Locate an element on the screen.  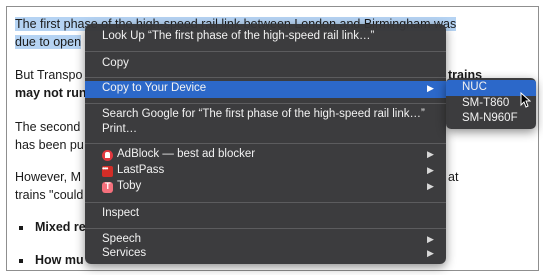
submenu-item-label: SM-T860 is located at coordinates (486, 103).